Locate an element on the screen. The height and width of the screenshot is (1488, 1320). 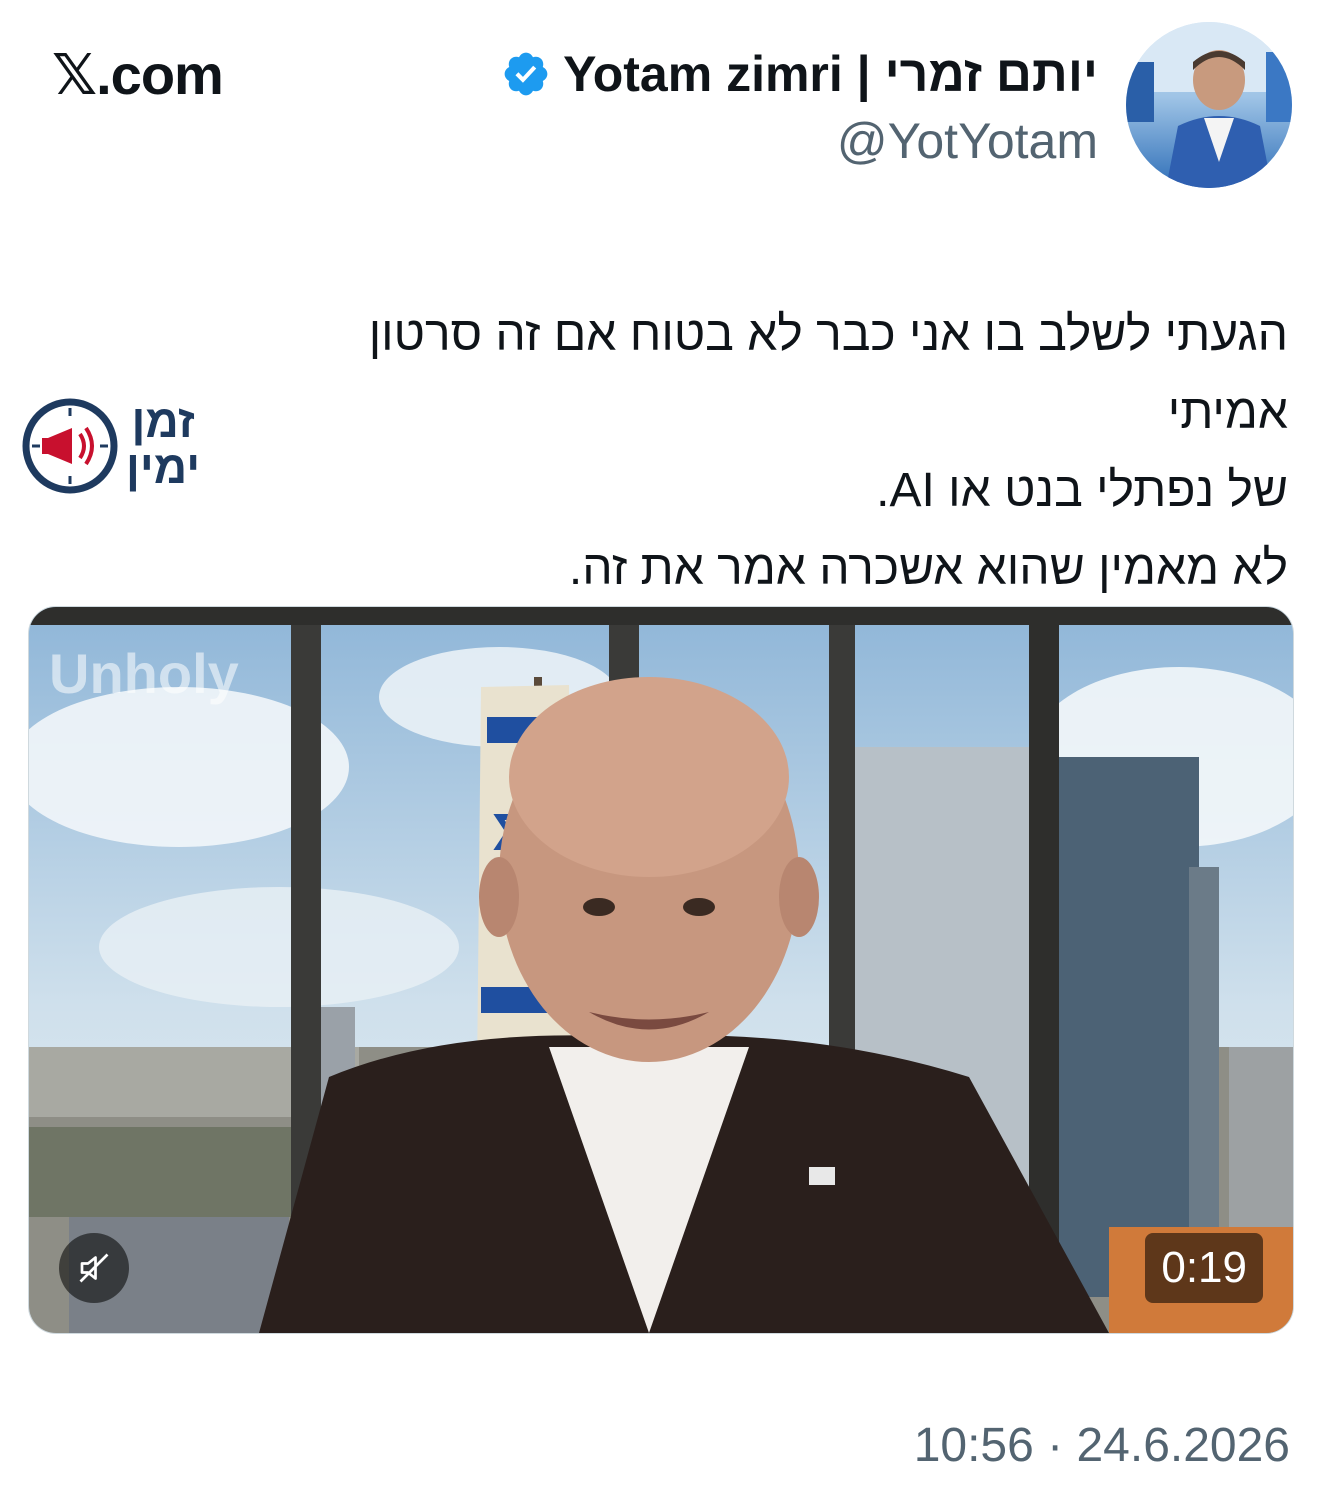
tweet-line: של נפתלי בנט או AI. is located at coordinates (1082, 490).